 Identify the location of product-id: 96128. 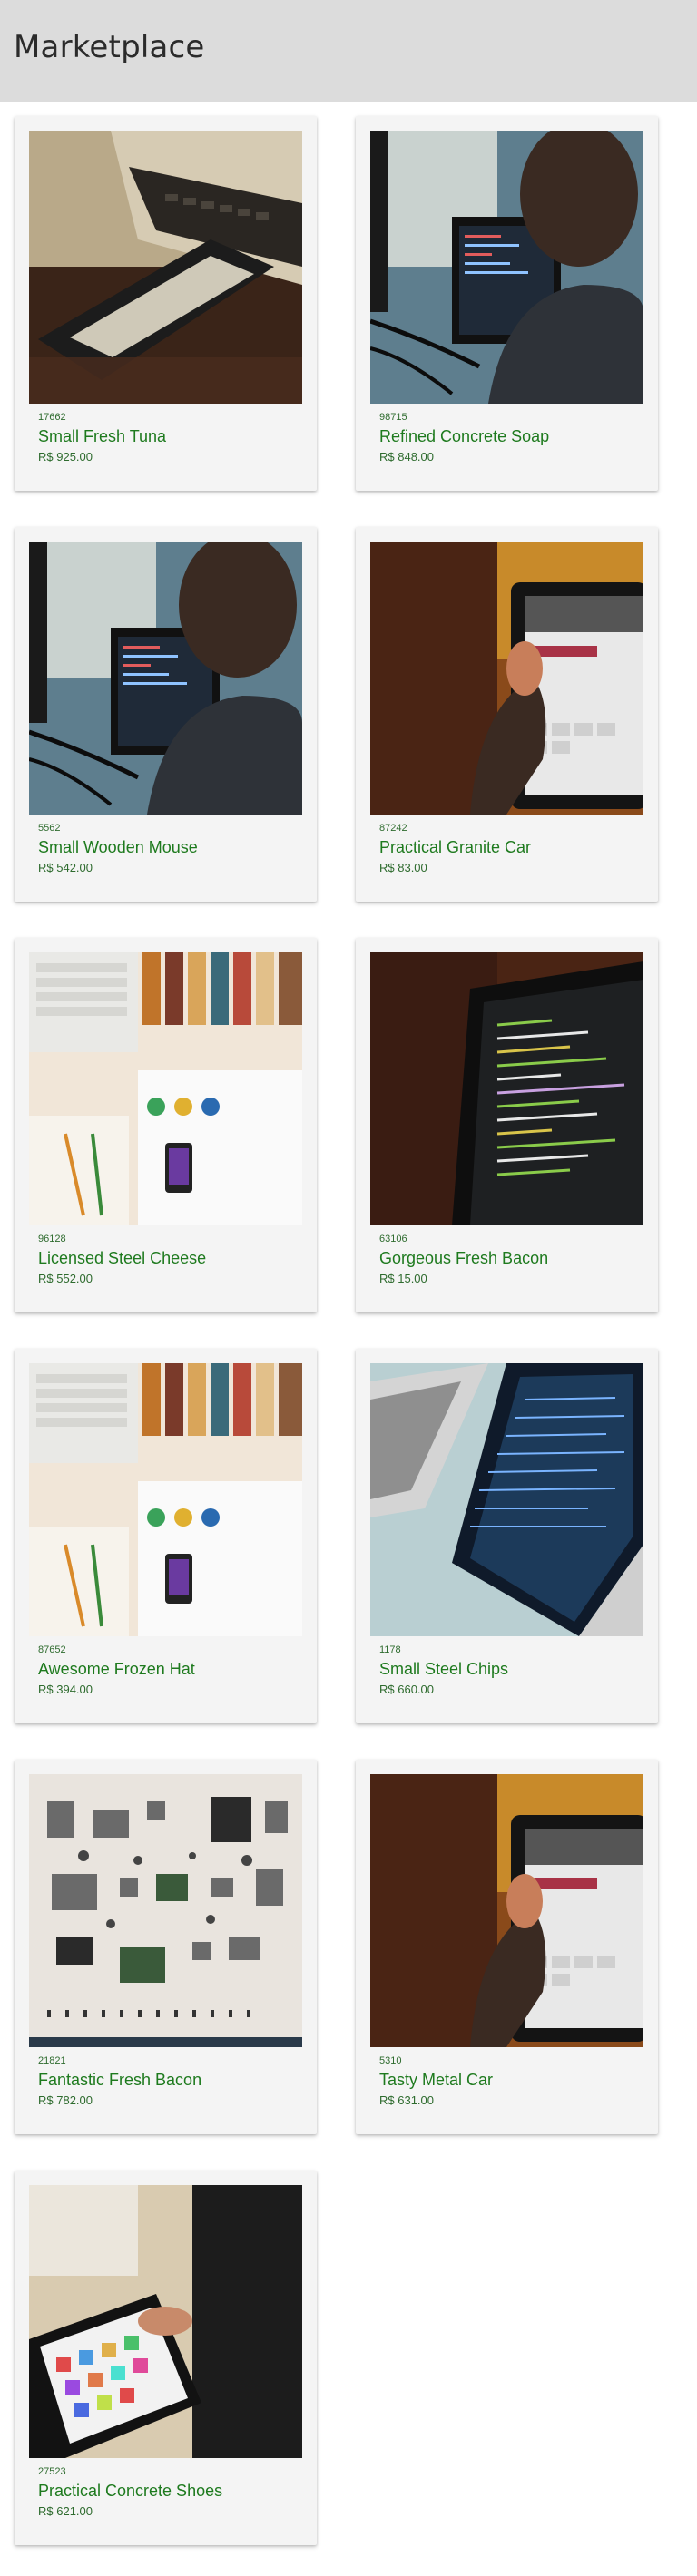
(52, 1239).